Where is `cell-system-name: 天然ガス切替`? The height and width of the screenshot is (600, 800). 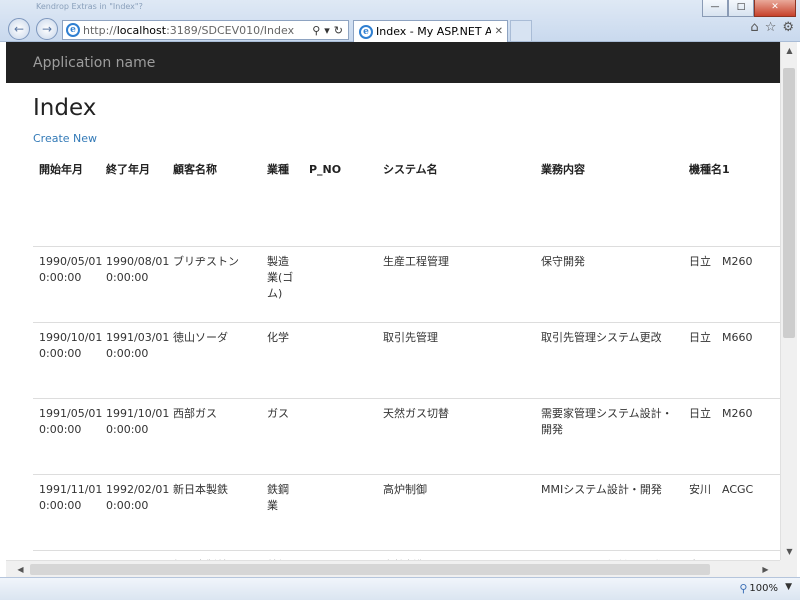 cell-system-name: 天然ガス切替 is located at coordinates (456, 436).